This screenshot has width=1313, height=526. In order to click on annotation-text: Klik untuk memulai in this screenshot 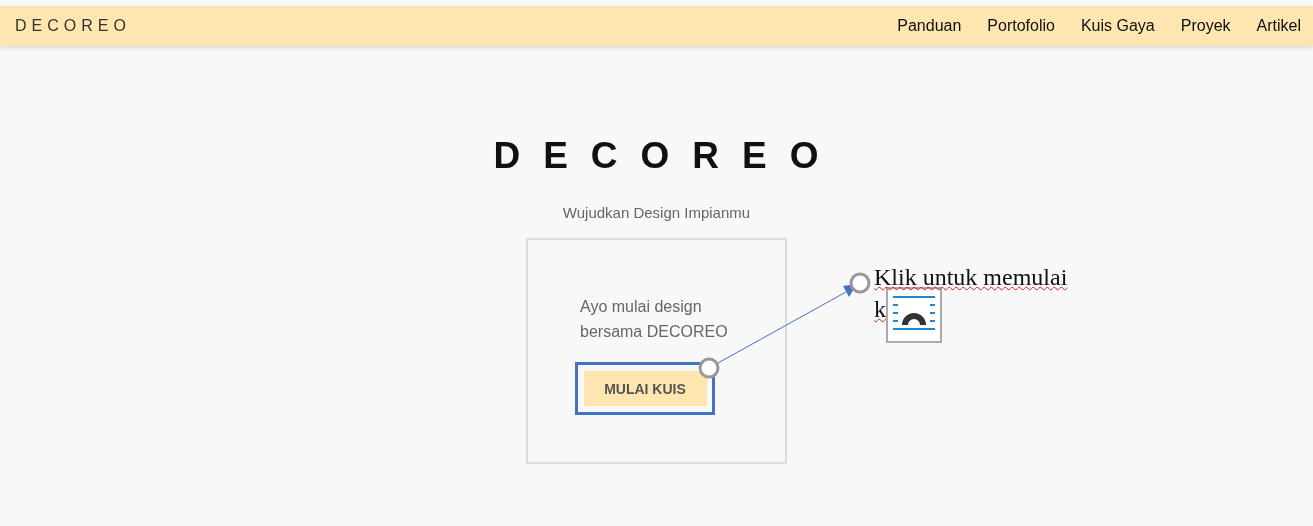, I will do `click(971, 277)`.